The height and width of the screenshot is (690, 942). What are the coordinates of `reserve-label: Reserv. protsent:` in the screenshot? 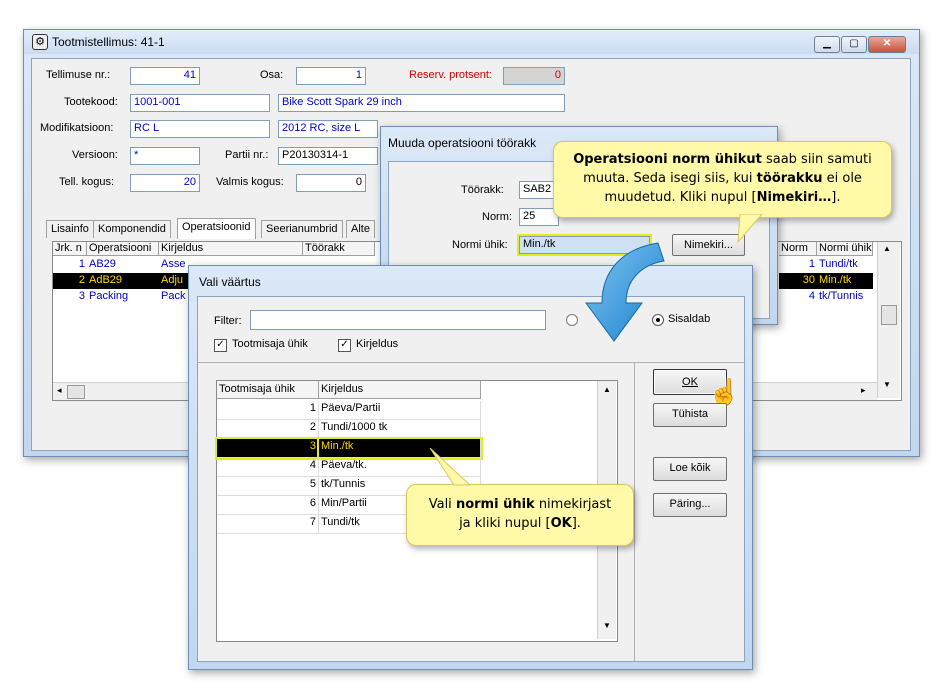 It's located at (450, 75).